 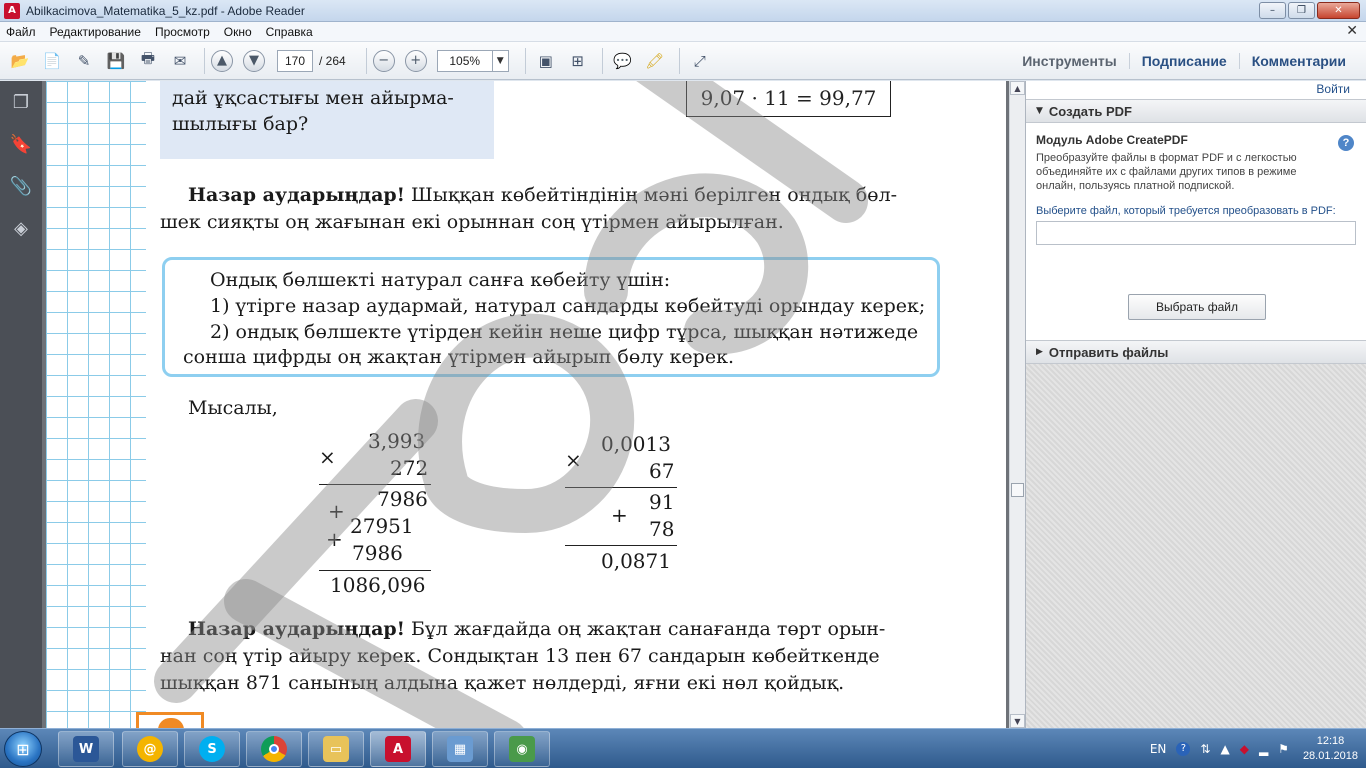 What do you see at coordinates (1017, 490) in the screenshot?
I see `scroll-thumb` at bounding box center [1017, 490].